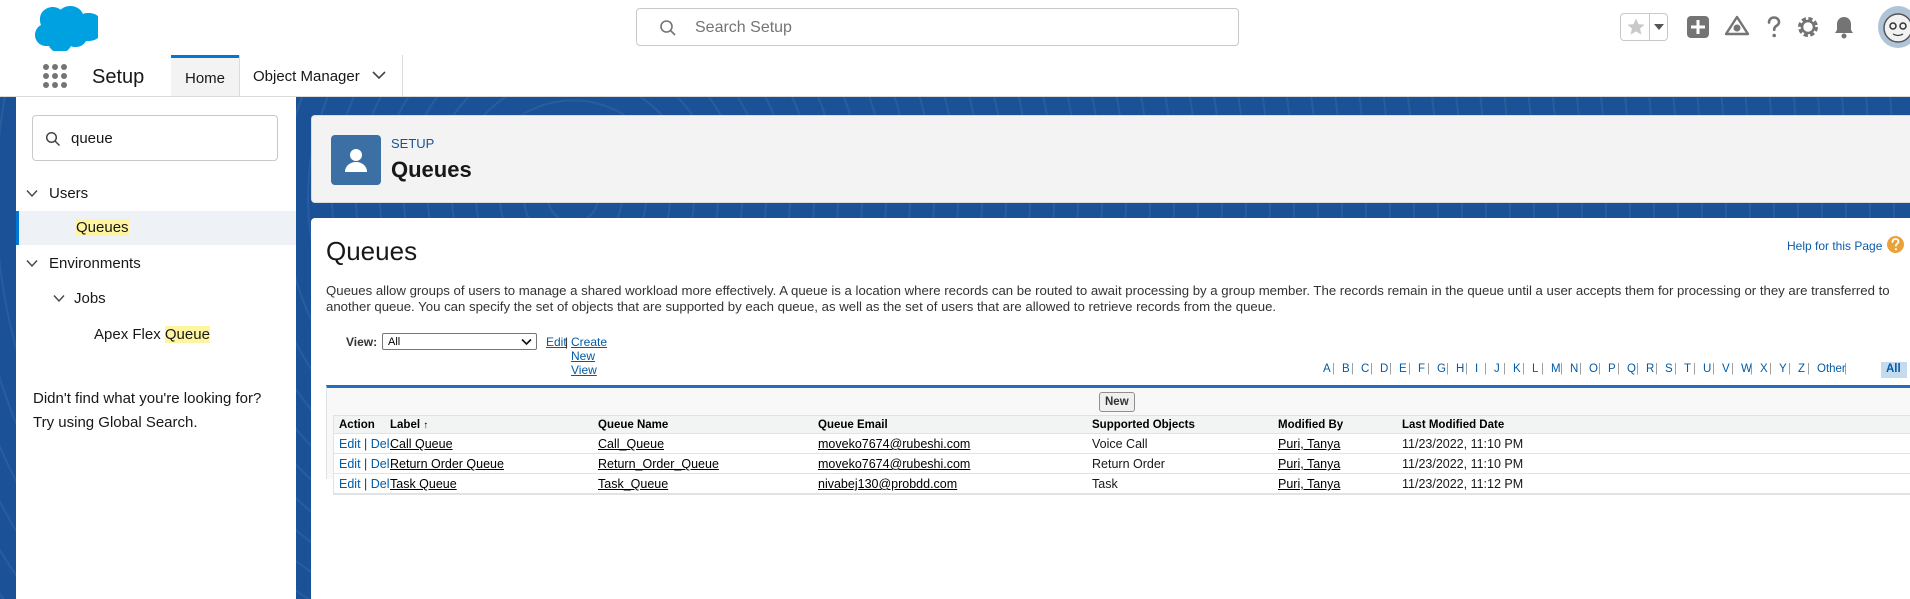 This screenshot has width=1910, height=599. What do you see at coordinates (556, 342) in the screenshot?
I see `edit-view-link: Edit` at bounding box center [556, 342].